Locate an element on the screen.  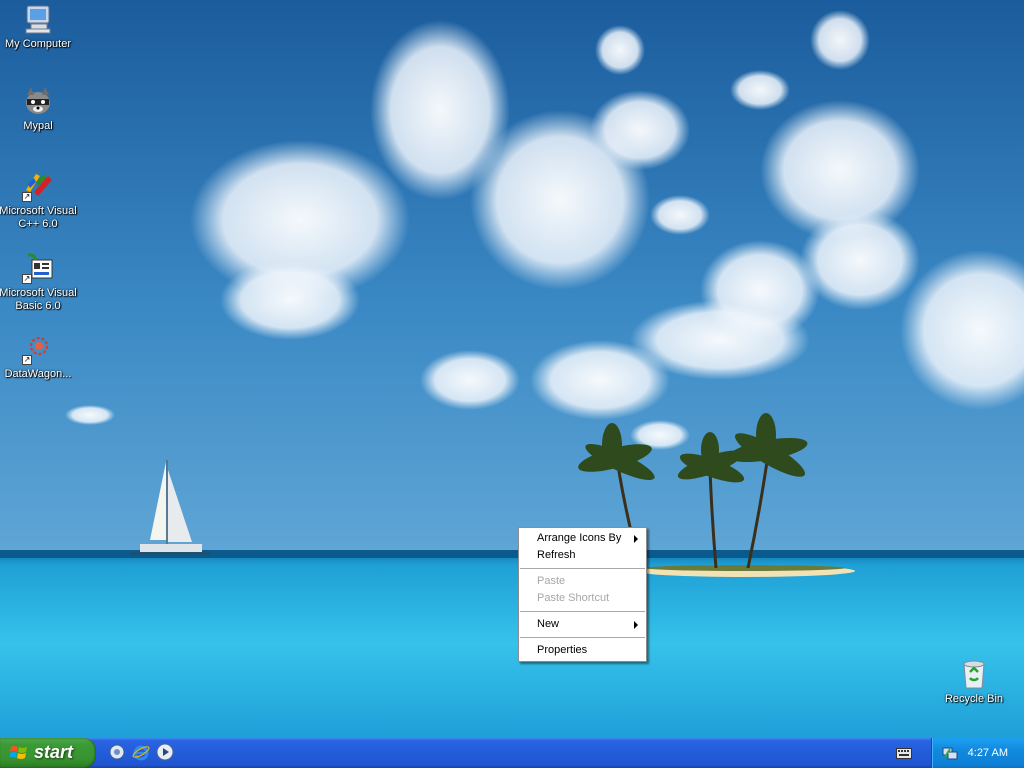
visual-cpp-icon: ↗ is located at coordinates (38, 186).